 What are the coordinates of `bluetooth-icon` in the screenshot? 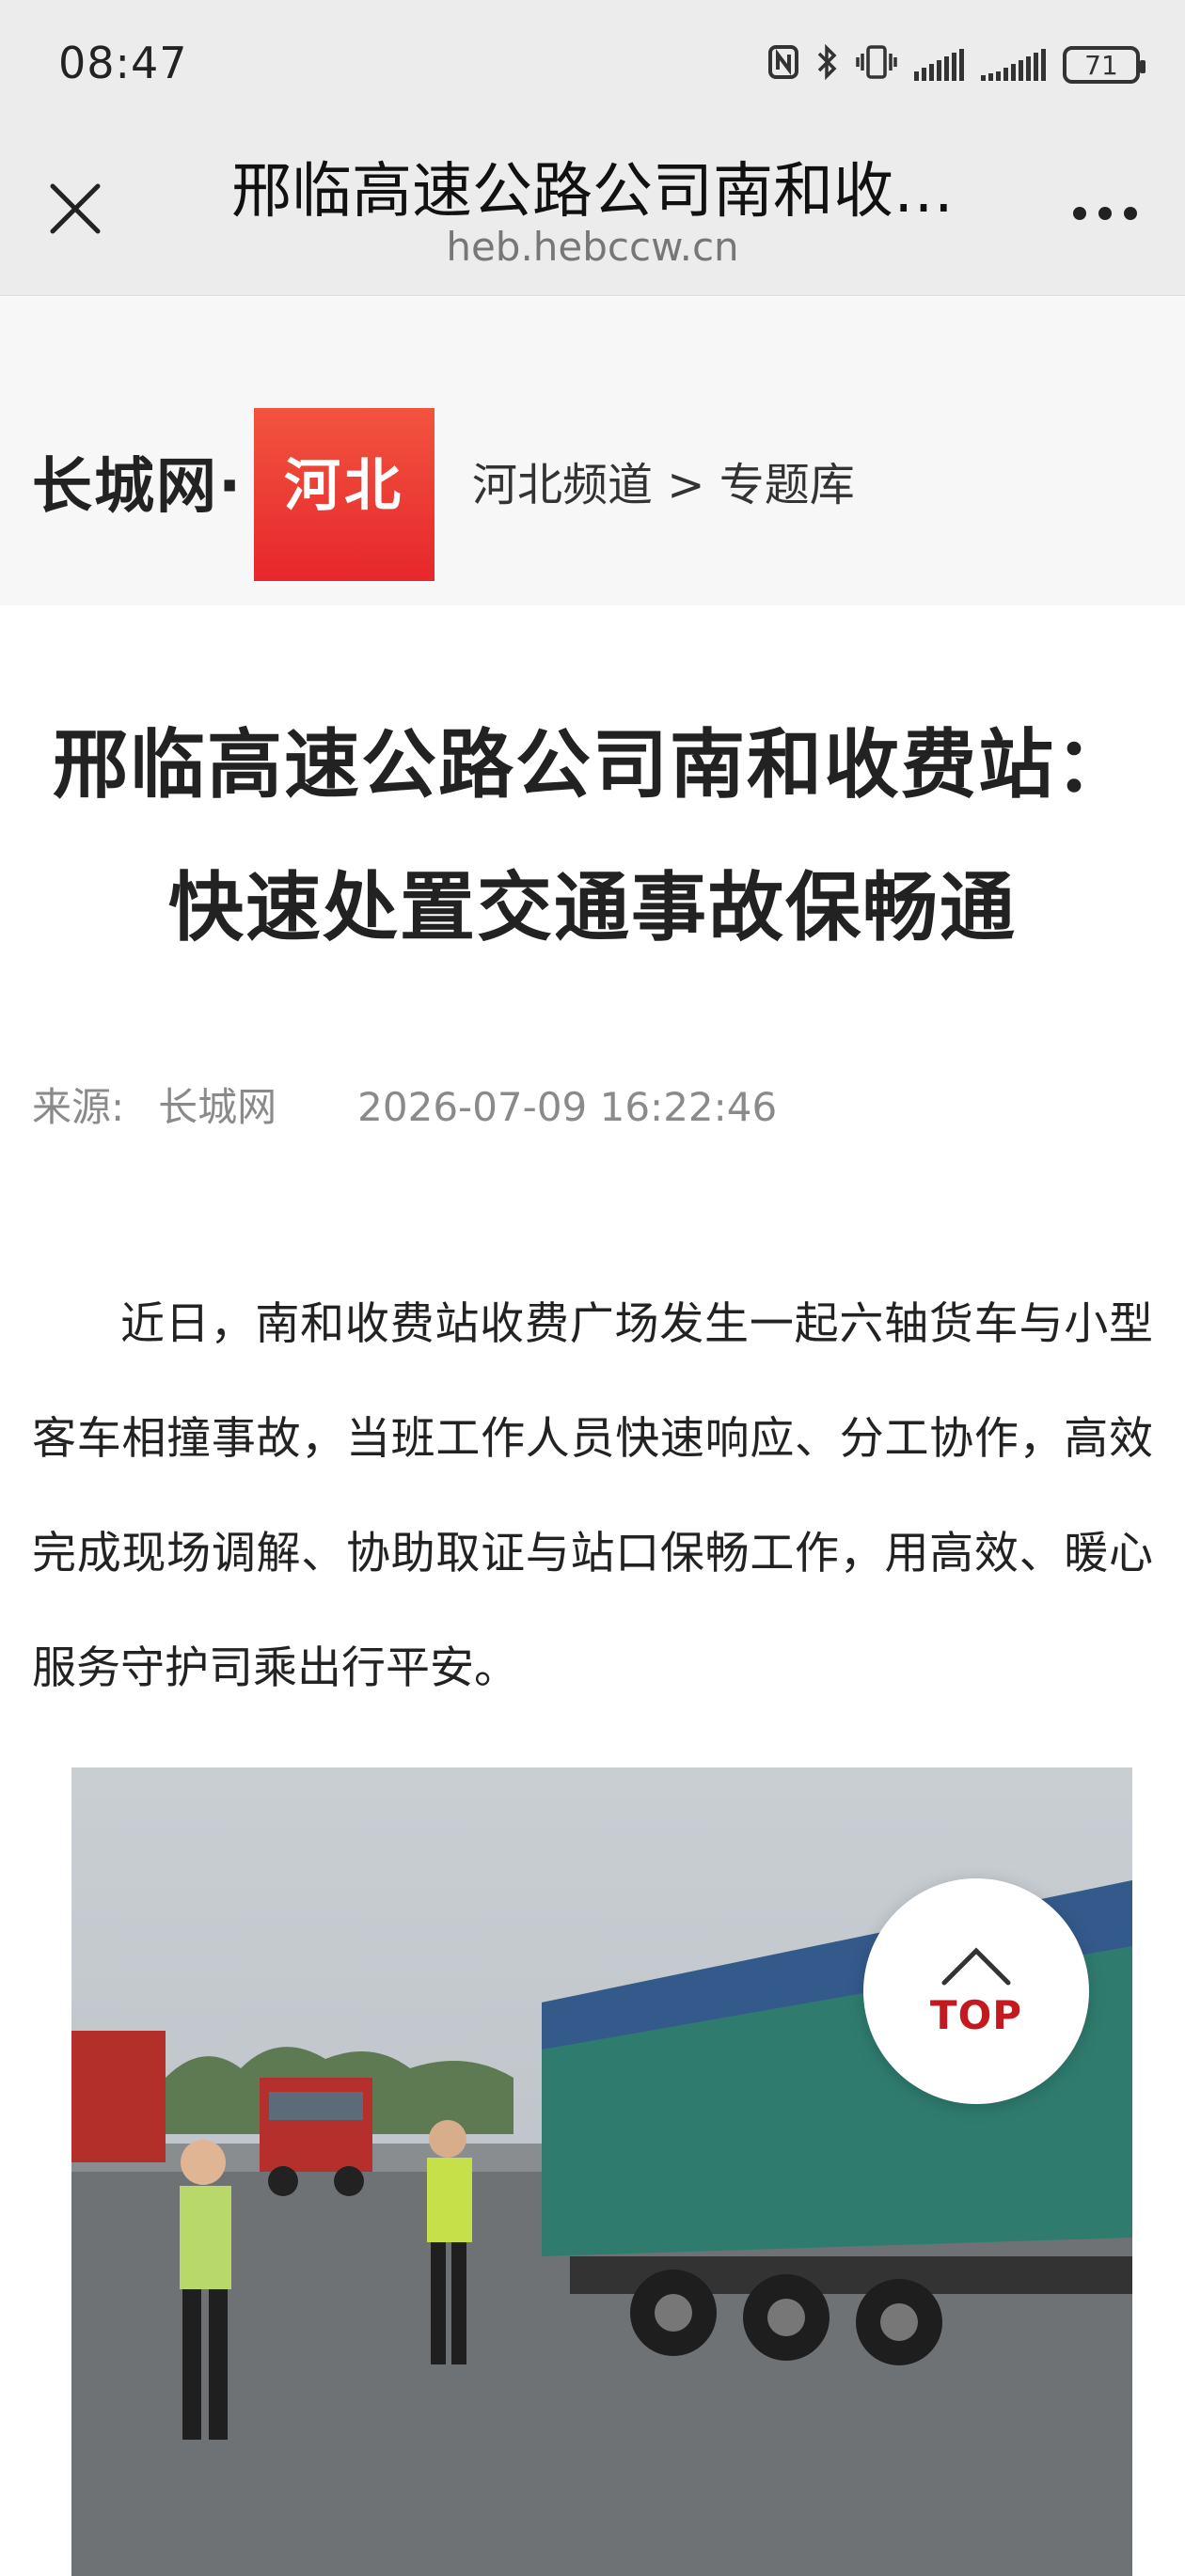 It's located at (827, 65).